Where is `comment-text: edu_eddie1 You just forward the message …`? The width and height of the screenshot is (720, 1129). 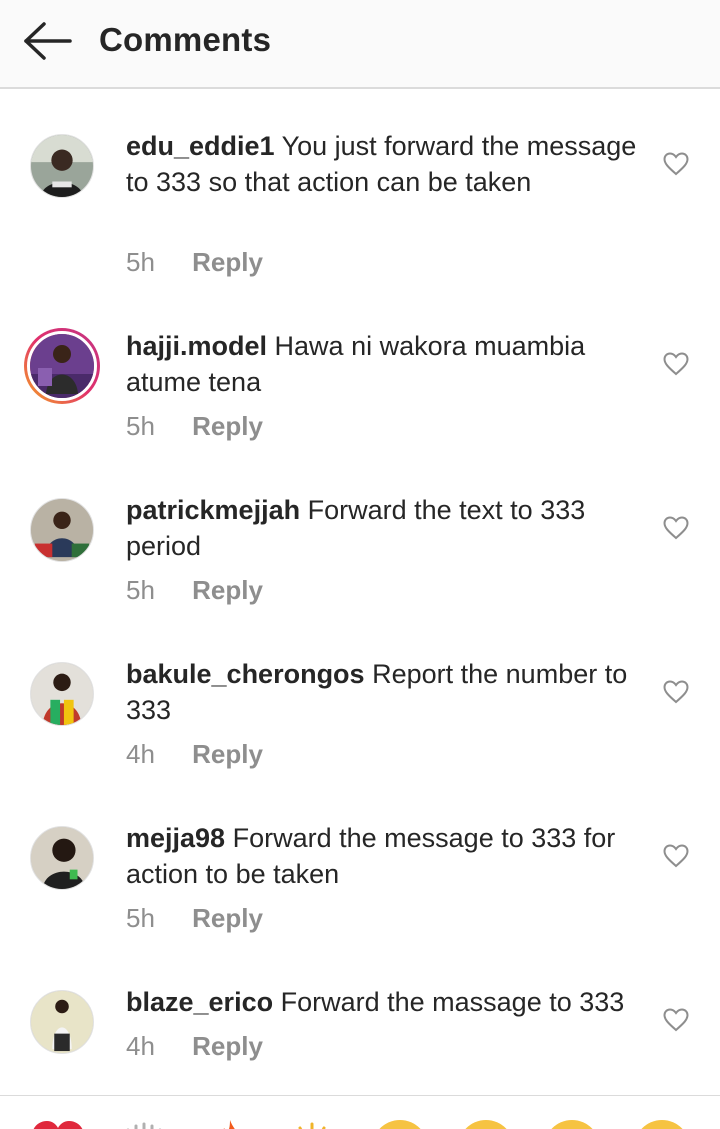
comment-text: edu_eddie1 You just forward the message … is located at coordinates (383, 164).